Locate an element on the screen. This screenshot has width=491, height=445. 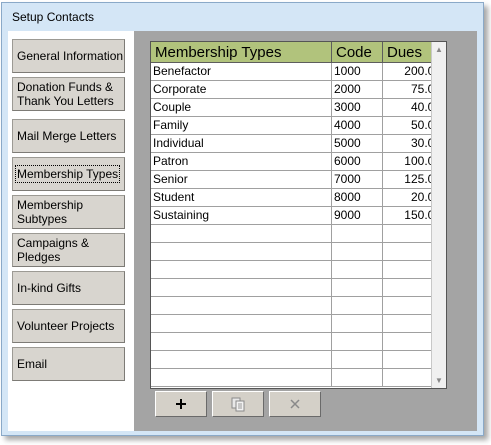
grid-toolbar is located at coordinates (240, 404).